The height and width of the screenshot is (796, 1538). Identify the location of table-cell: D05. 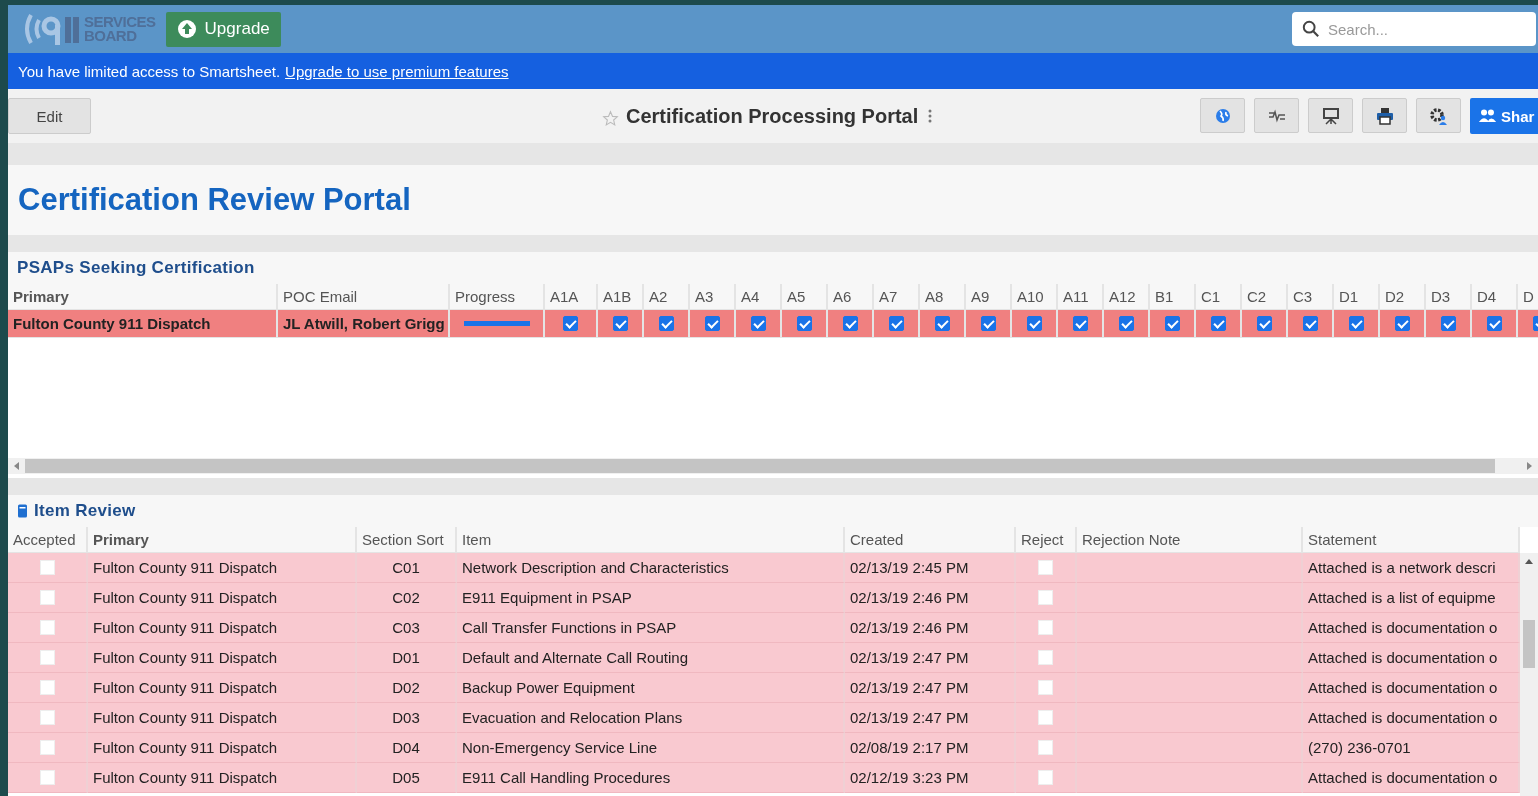
(407, 778).